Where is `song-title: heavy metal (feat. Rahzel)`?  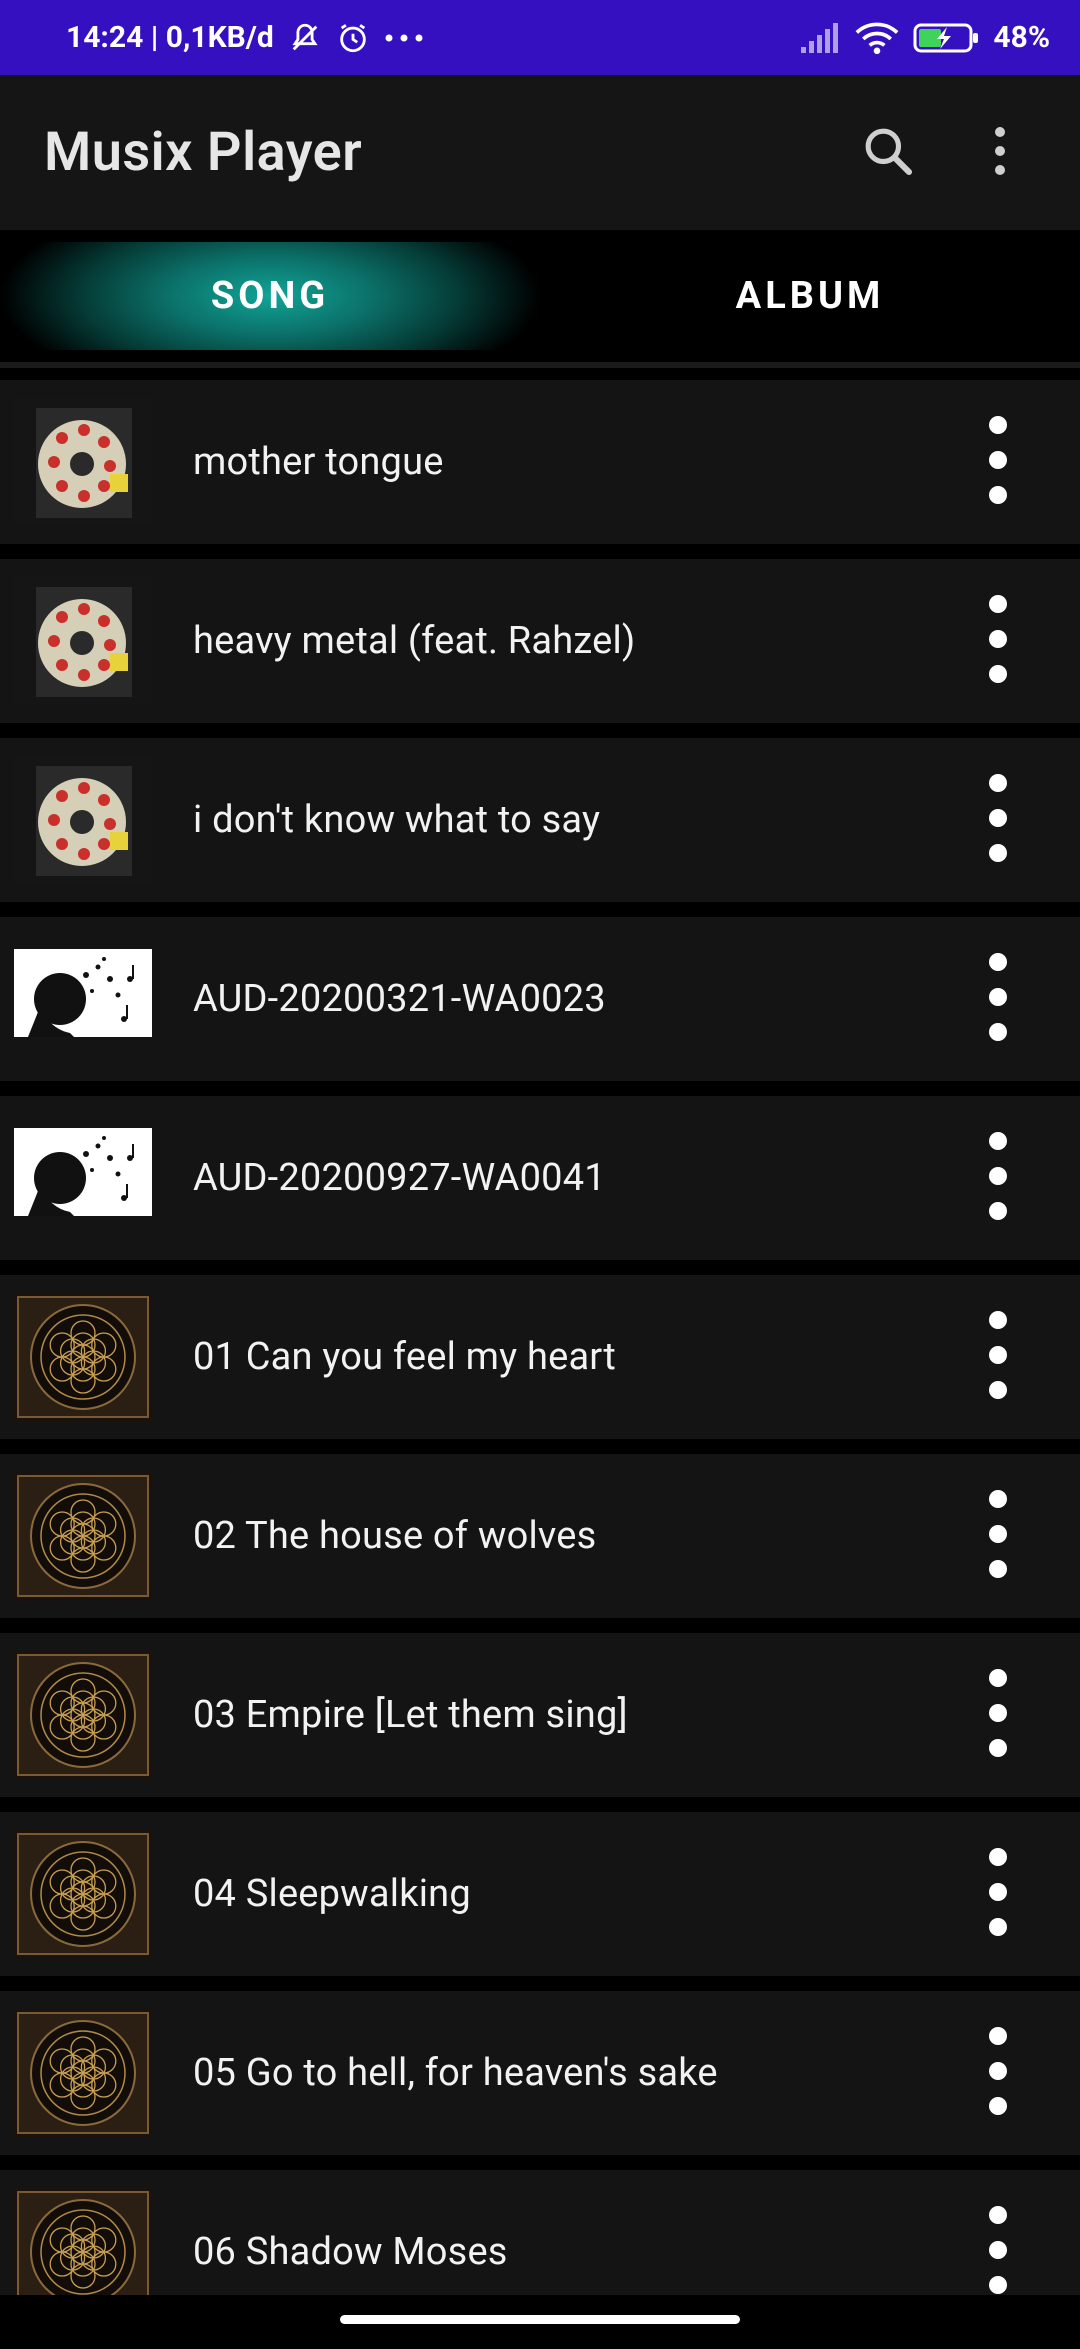 song-title: heavy metal (feat. Rahzel) is located at coordinates (414, 641).